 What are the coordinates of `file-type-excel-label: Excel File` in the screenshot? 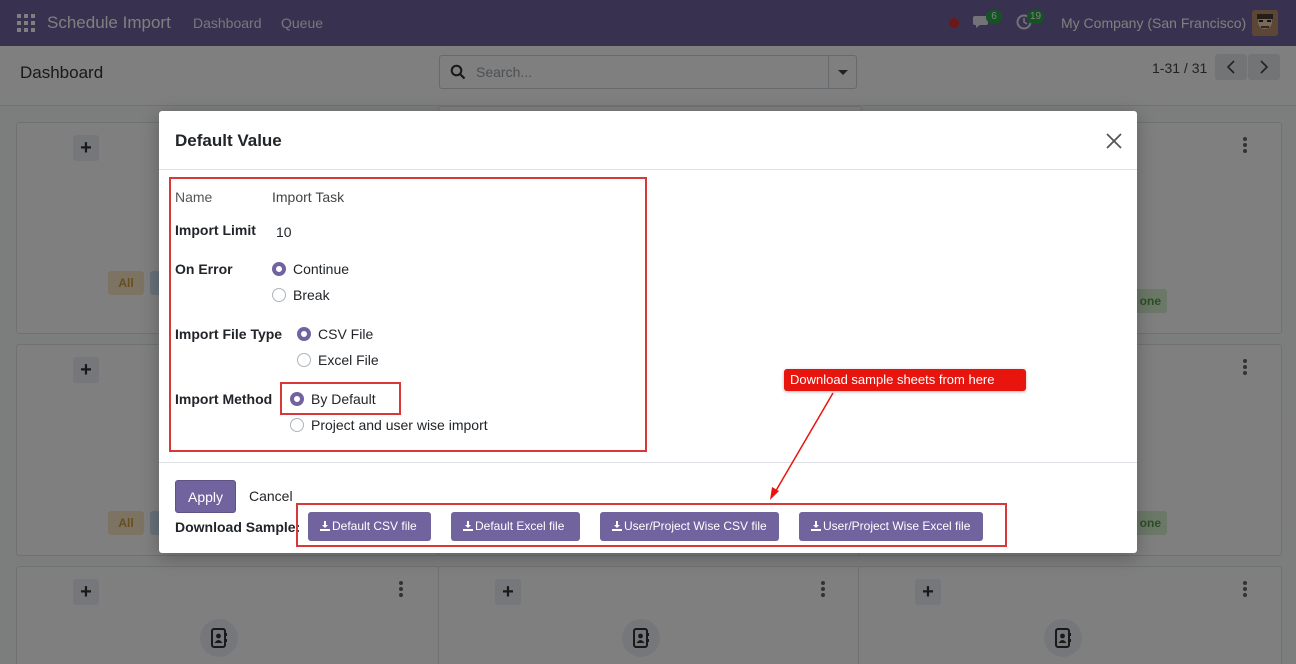 It's located at (348, 360).